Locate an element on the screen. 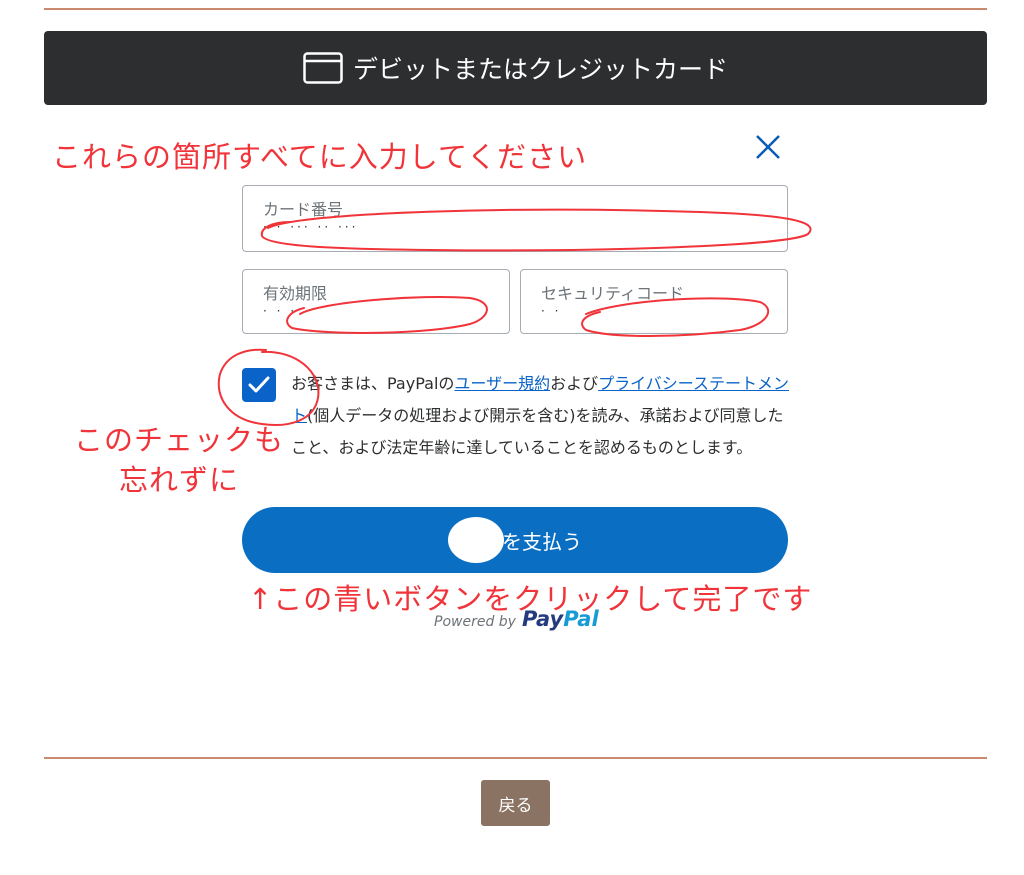 The height and width of the screenshot is (875, 1024). card-number-label: カード番号 is located at coordinates (303, 209).